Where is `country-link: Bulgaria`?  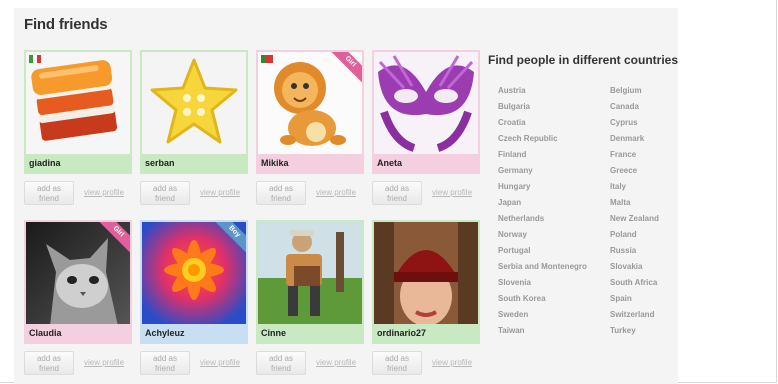 country-link: Bulgaria is located at coordinates (514, 106).